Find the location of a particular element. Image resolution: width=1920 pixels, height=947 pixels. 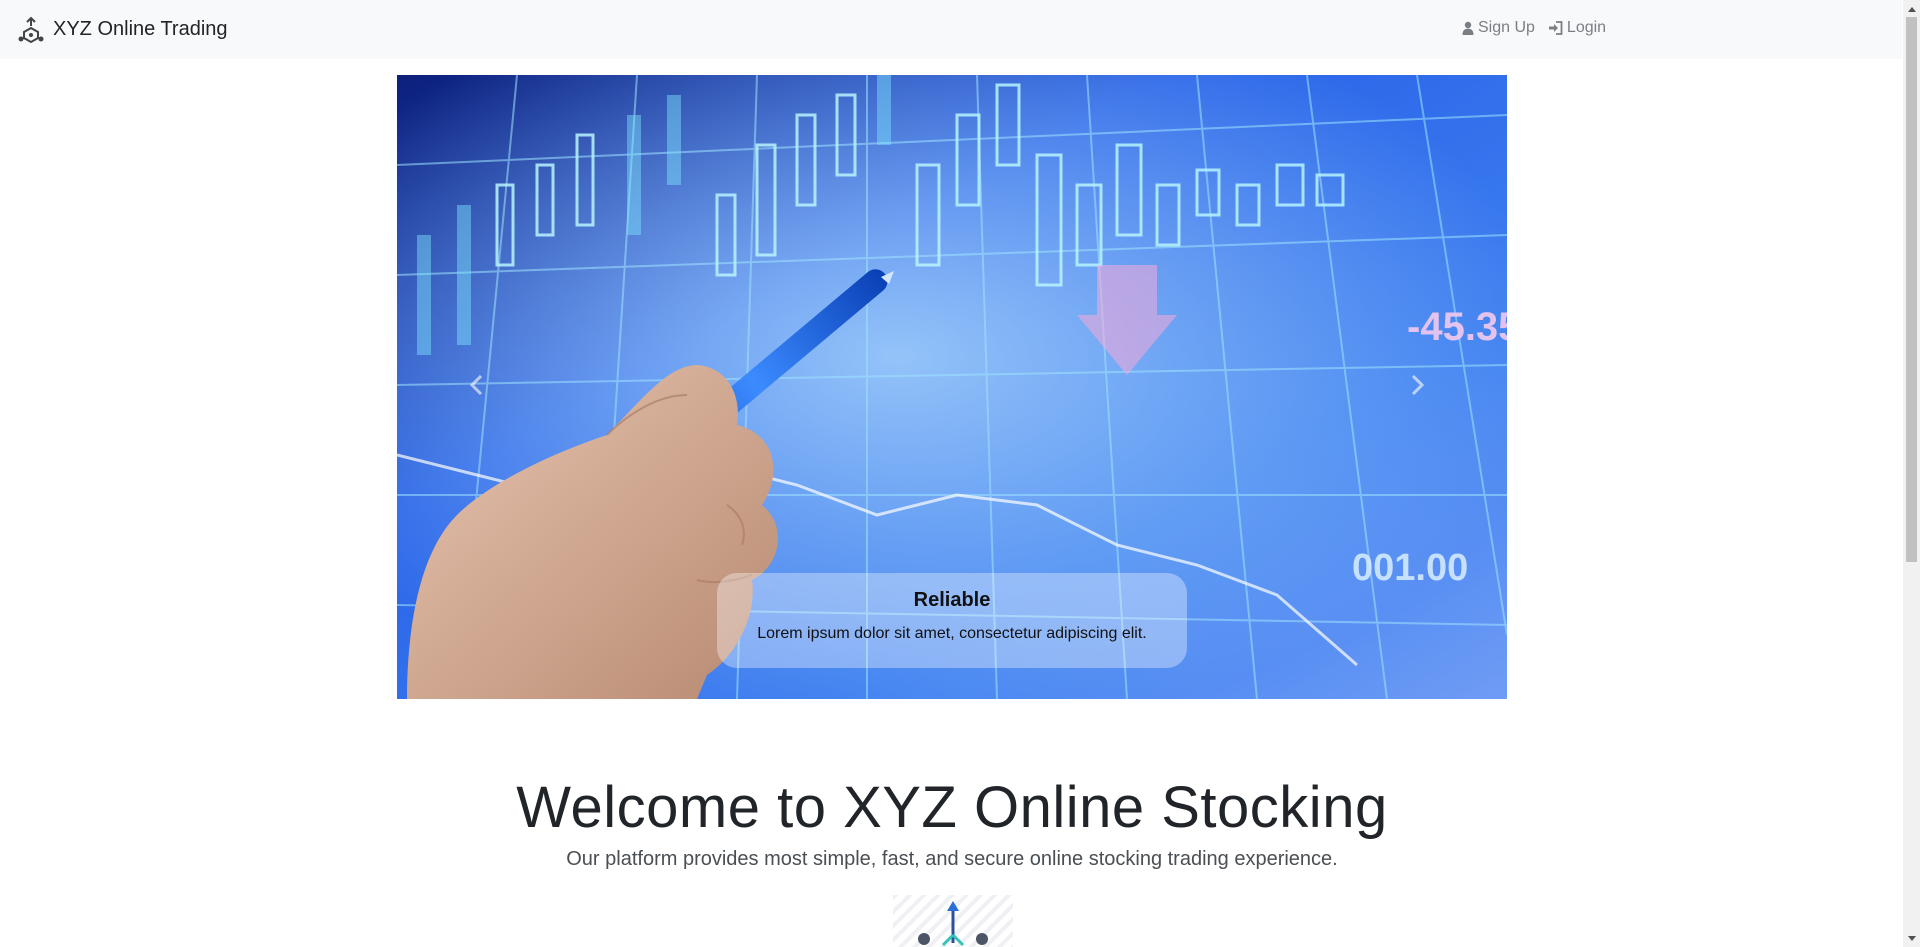

brand-name: XYZ Online Trading is located at coordinates (140, 29).